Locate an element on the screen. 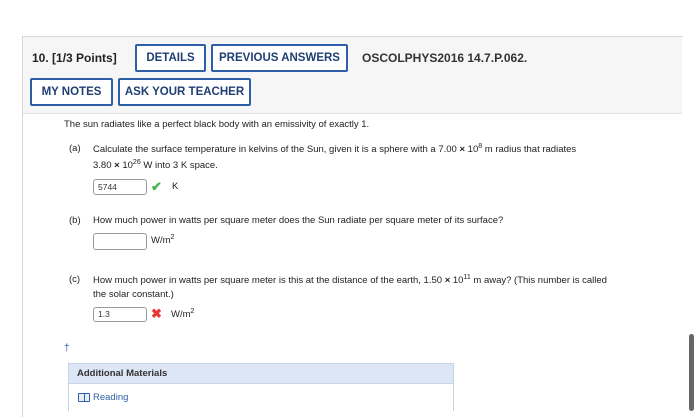 This screenshot has height=417, width=700. part-b-label: (b) is located at coordinates (75, 220).